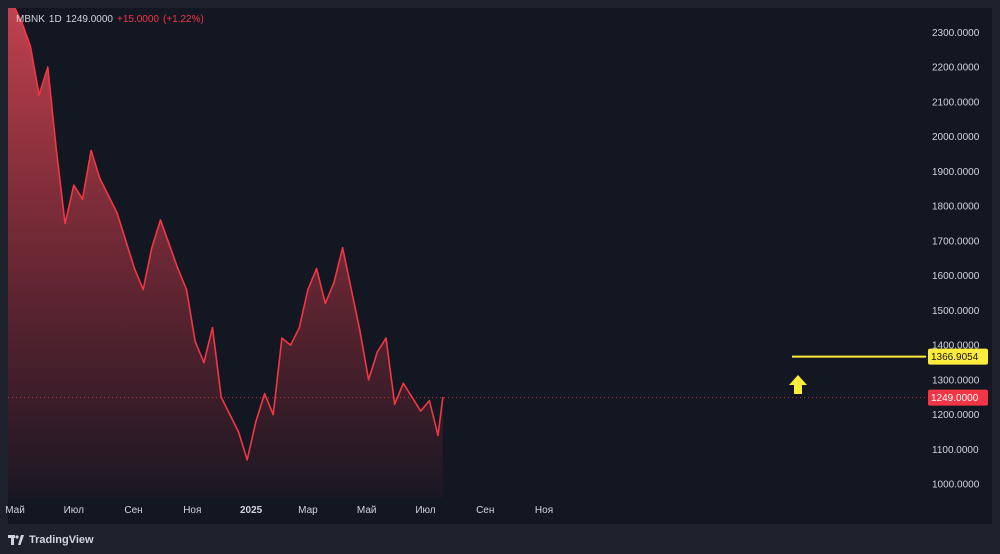 This screenshot has height=554, width=1000. I want to click on y-tick-label-1100.0000: 1100.0000, so click(955, 450).